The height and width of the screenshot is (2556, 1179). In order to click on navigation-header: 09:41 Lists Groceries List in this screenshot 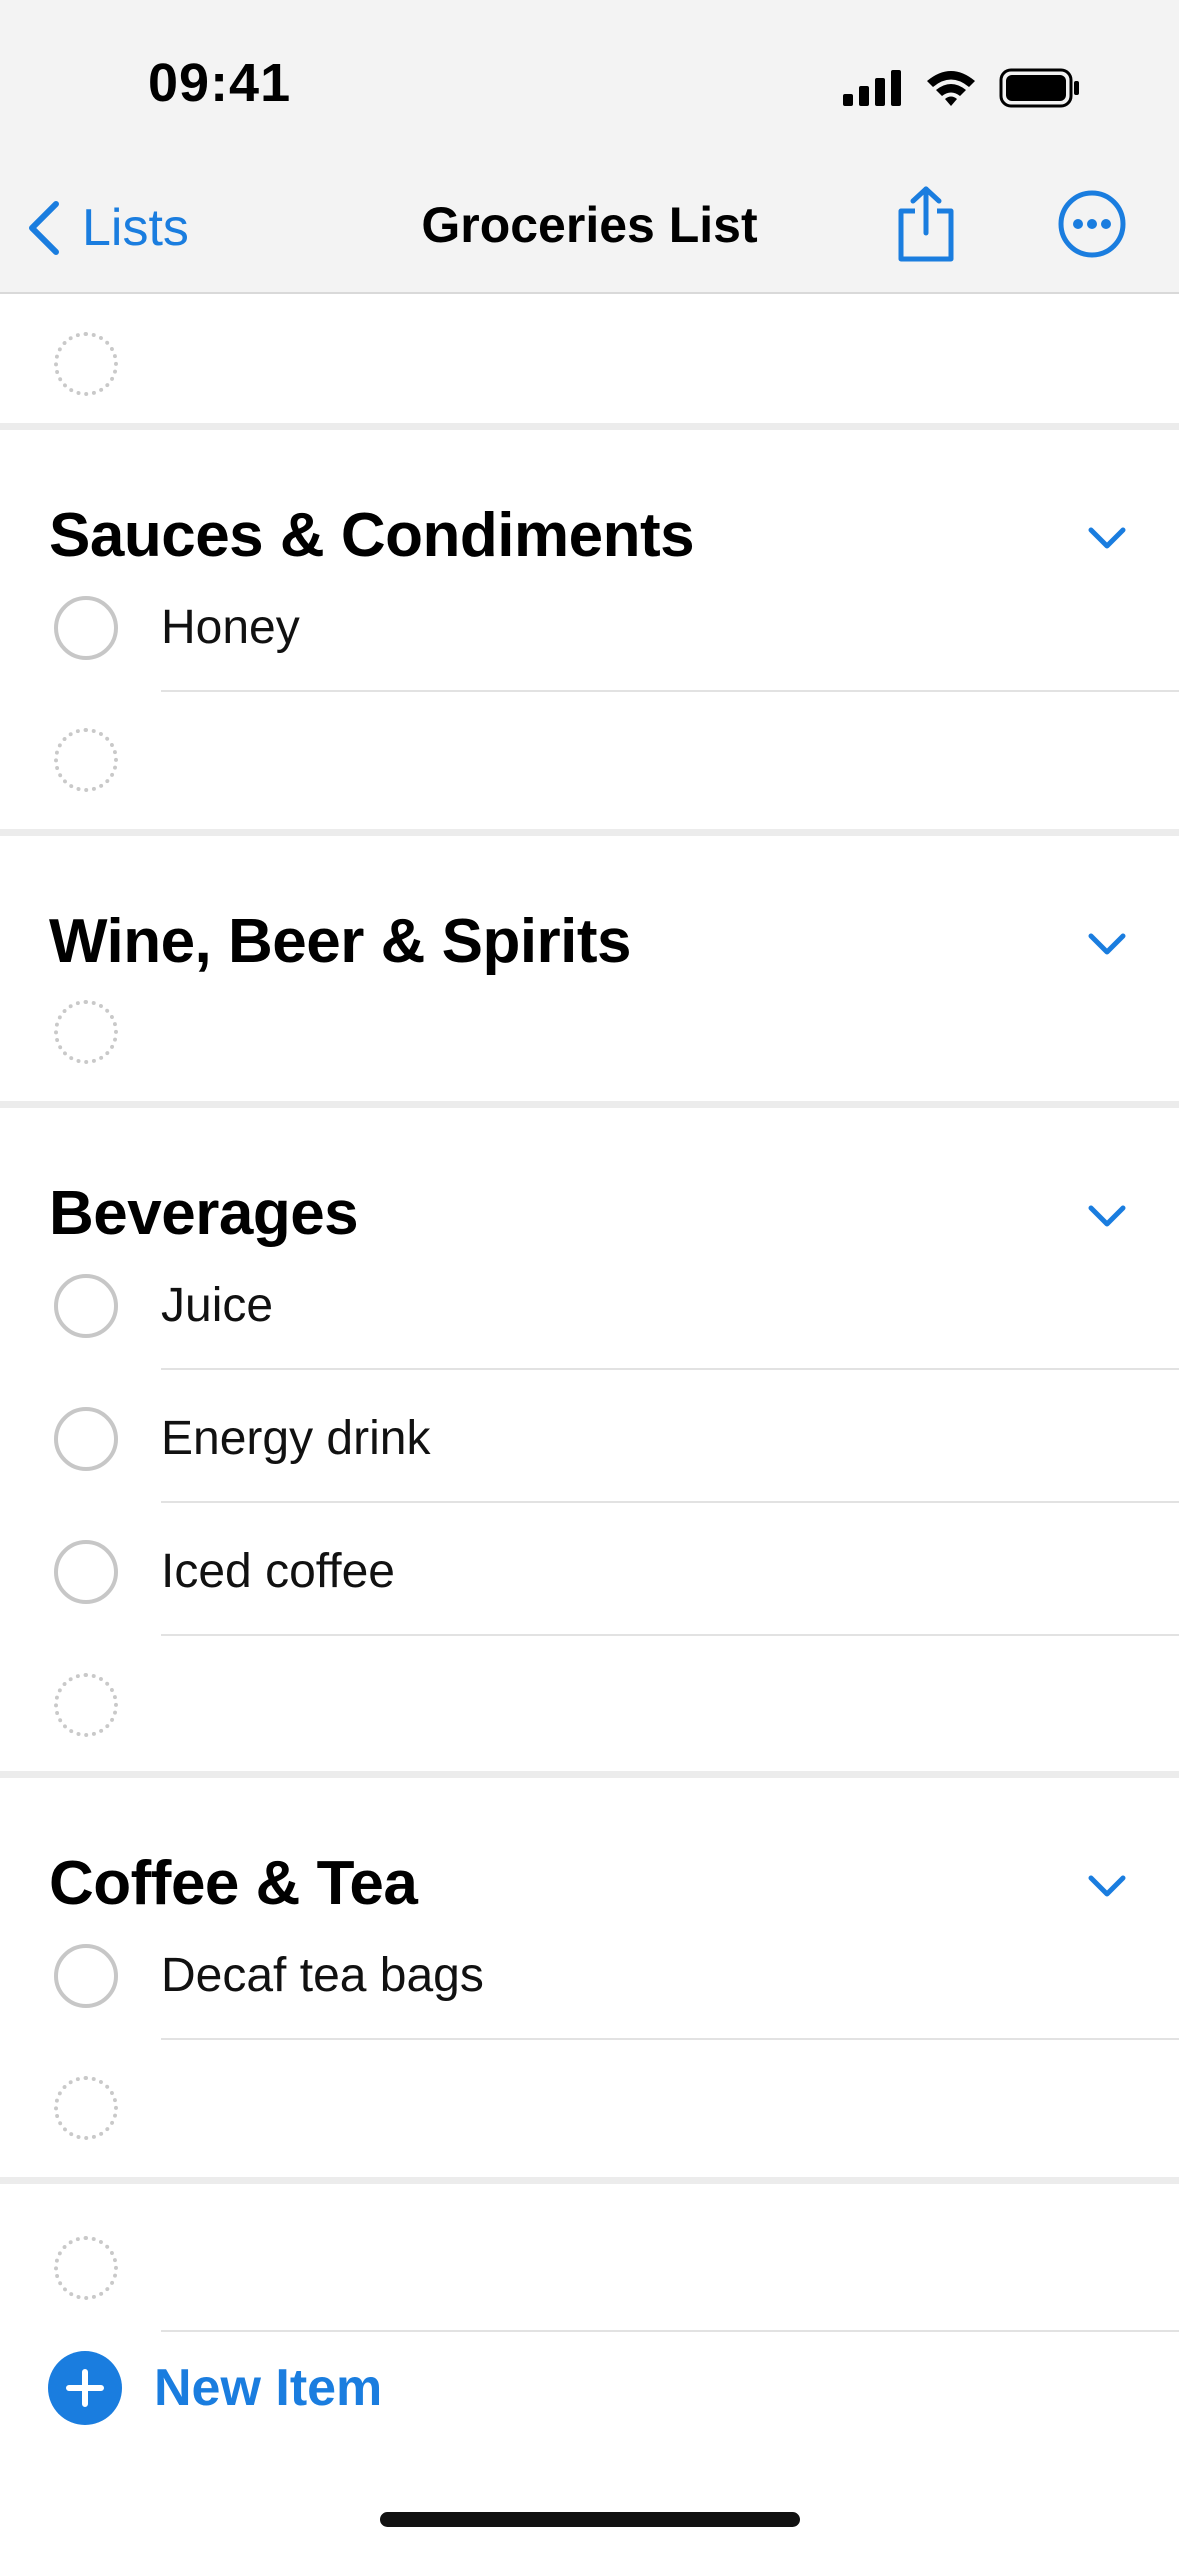, I will do `click(589, 147)`.